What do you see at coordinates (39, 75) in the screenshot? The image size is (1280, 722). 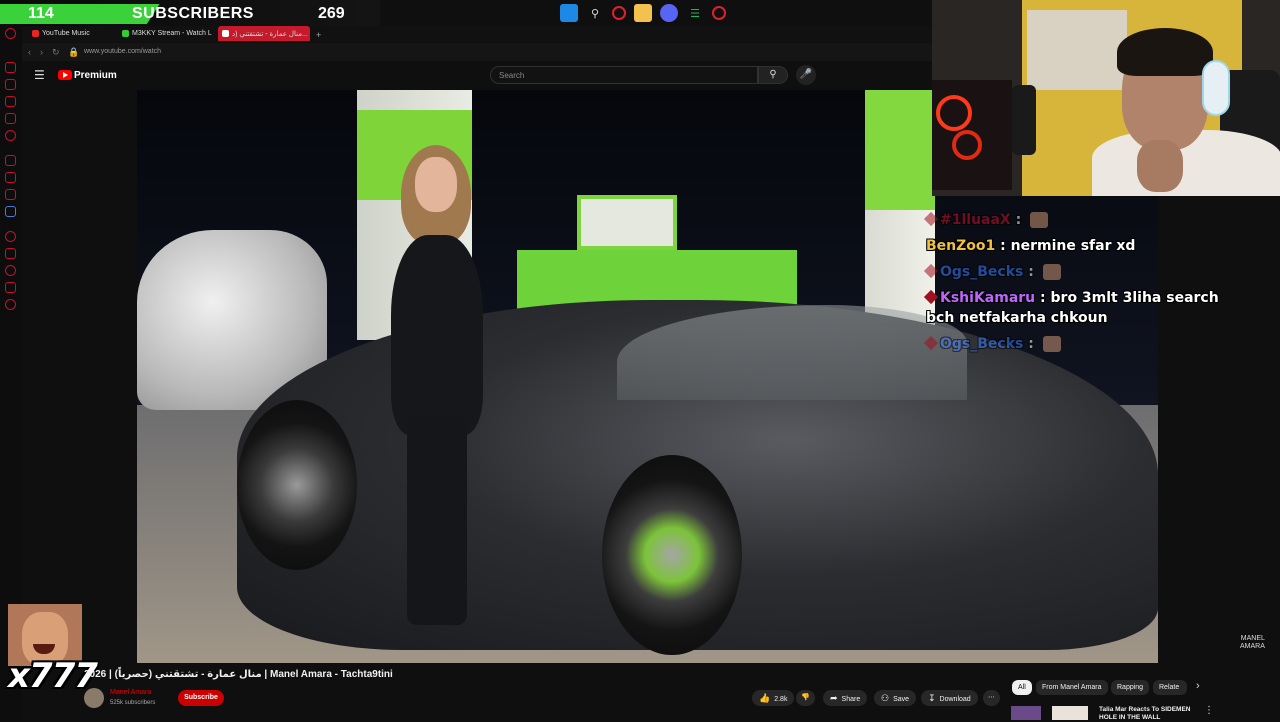 I see `hamburger-menu-icon: ☰` at bounding box center [39, 75].